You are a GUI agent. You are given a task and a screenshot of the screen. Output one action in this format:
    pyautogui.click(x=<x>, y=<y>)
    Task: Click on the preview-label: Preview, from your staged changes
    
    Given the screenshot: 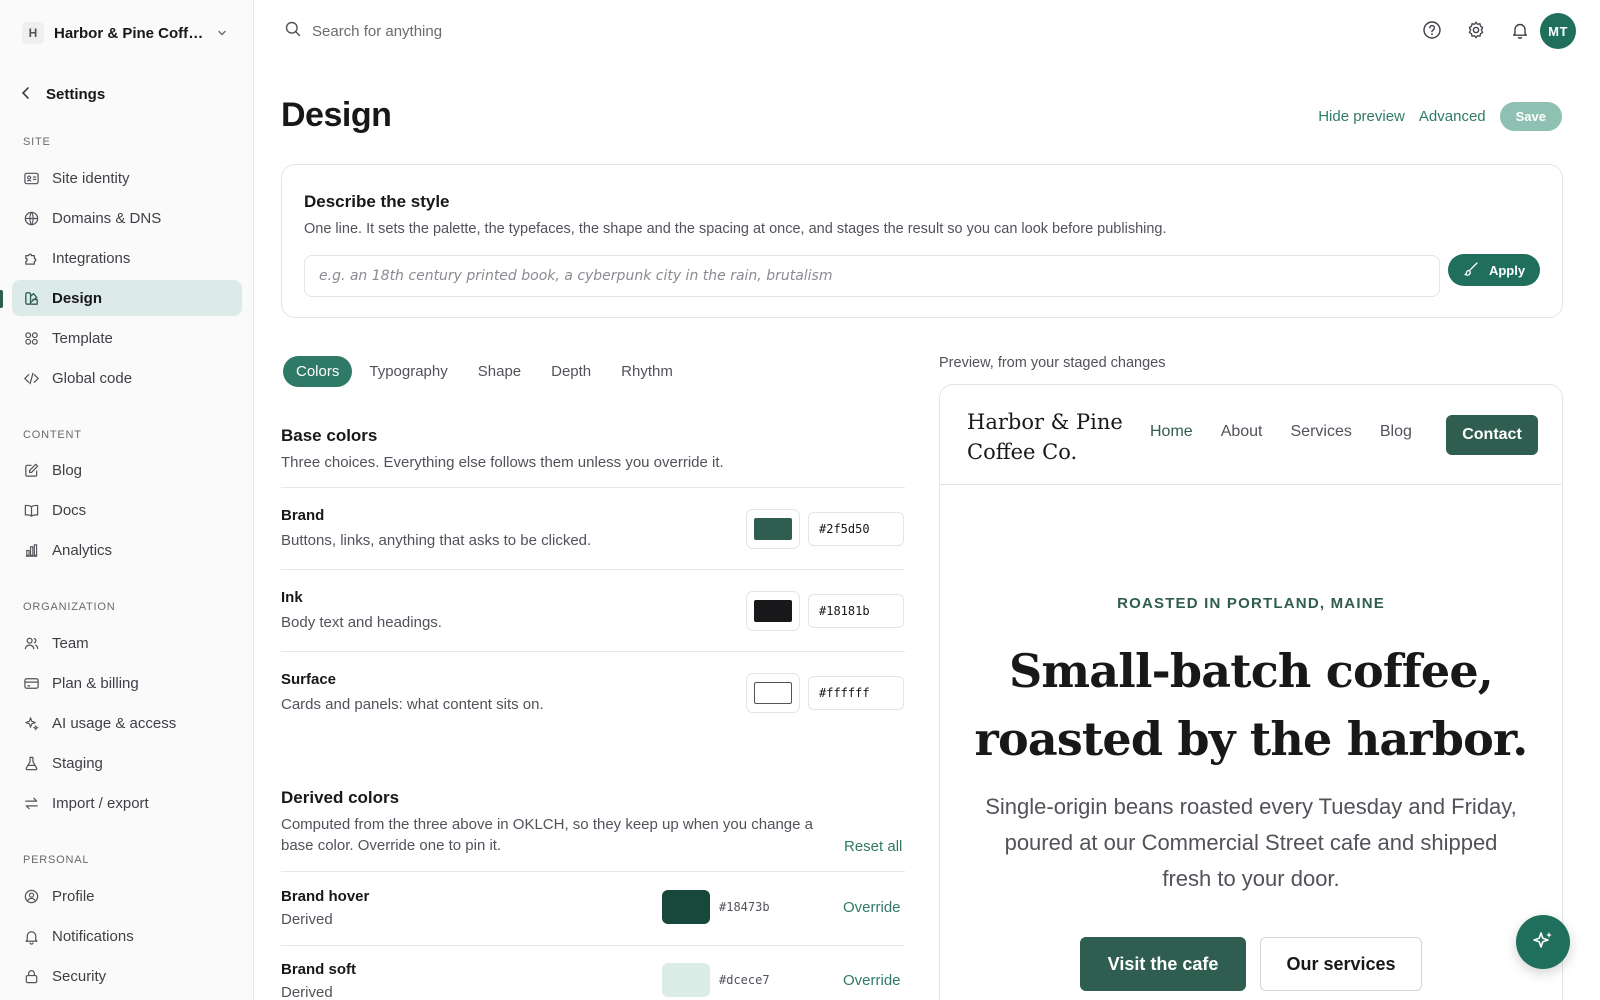 What is the action you would take?
    pyautogui.click(x=1052, y=363)
    